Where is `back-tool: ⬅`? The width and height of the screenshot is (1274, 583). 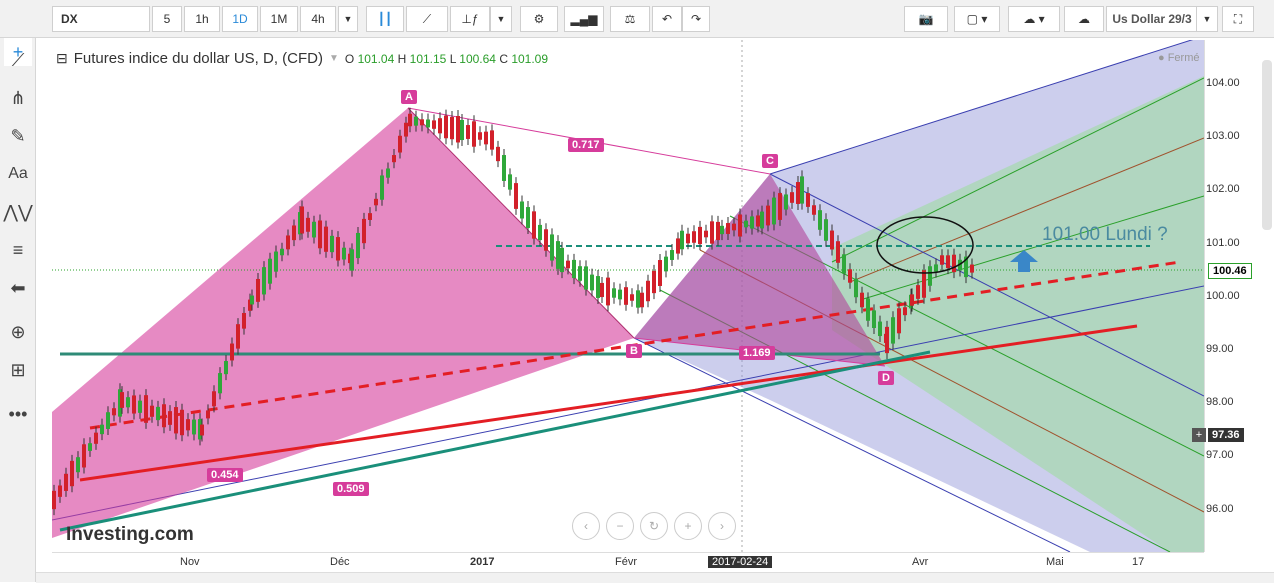
back-tool: ⬅ is located at coordinates (18, 288).